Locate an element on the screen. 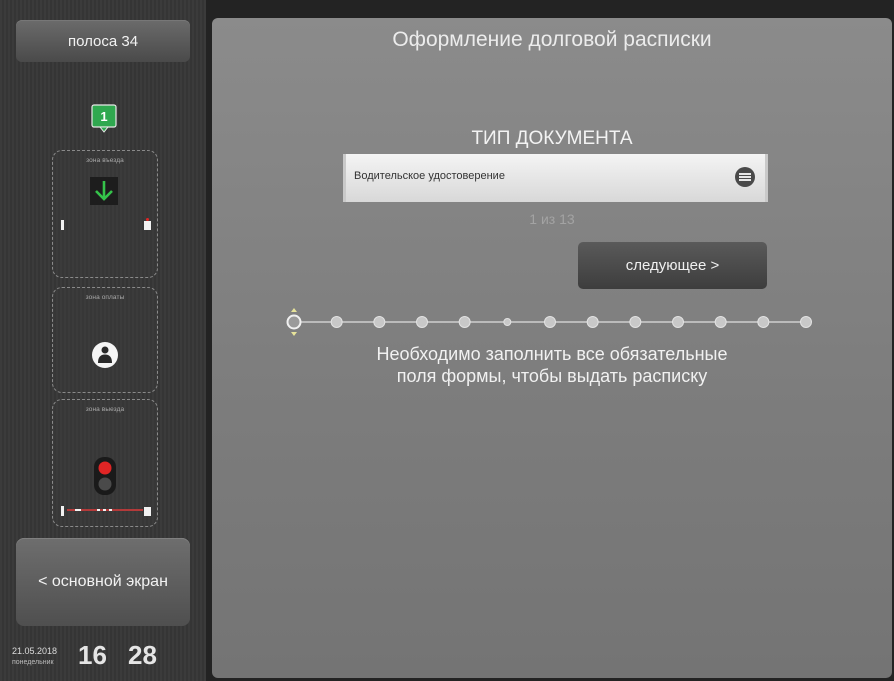 The image size is (894, 681). entry-zone-label: зона въезда is located at coordinates (105, 160).